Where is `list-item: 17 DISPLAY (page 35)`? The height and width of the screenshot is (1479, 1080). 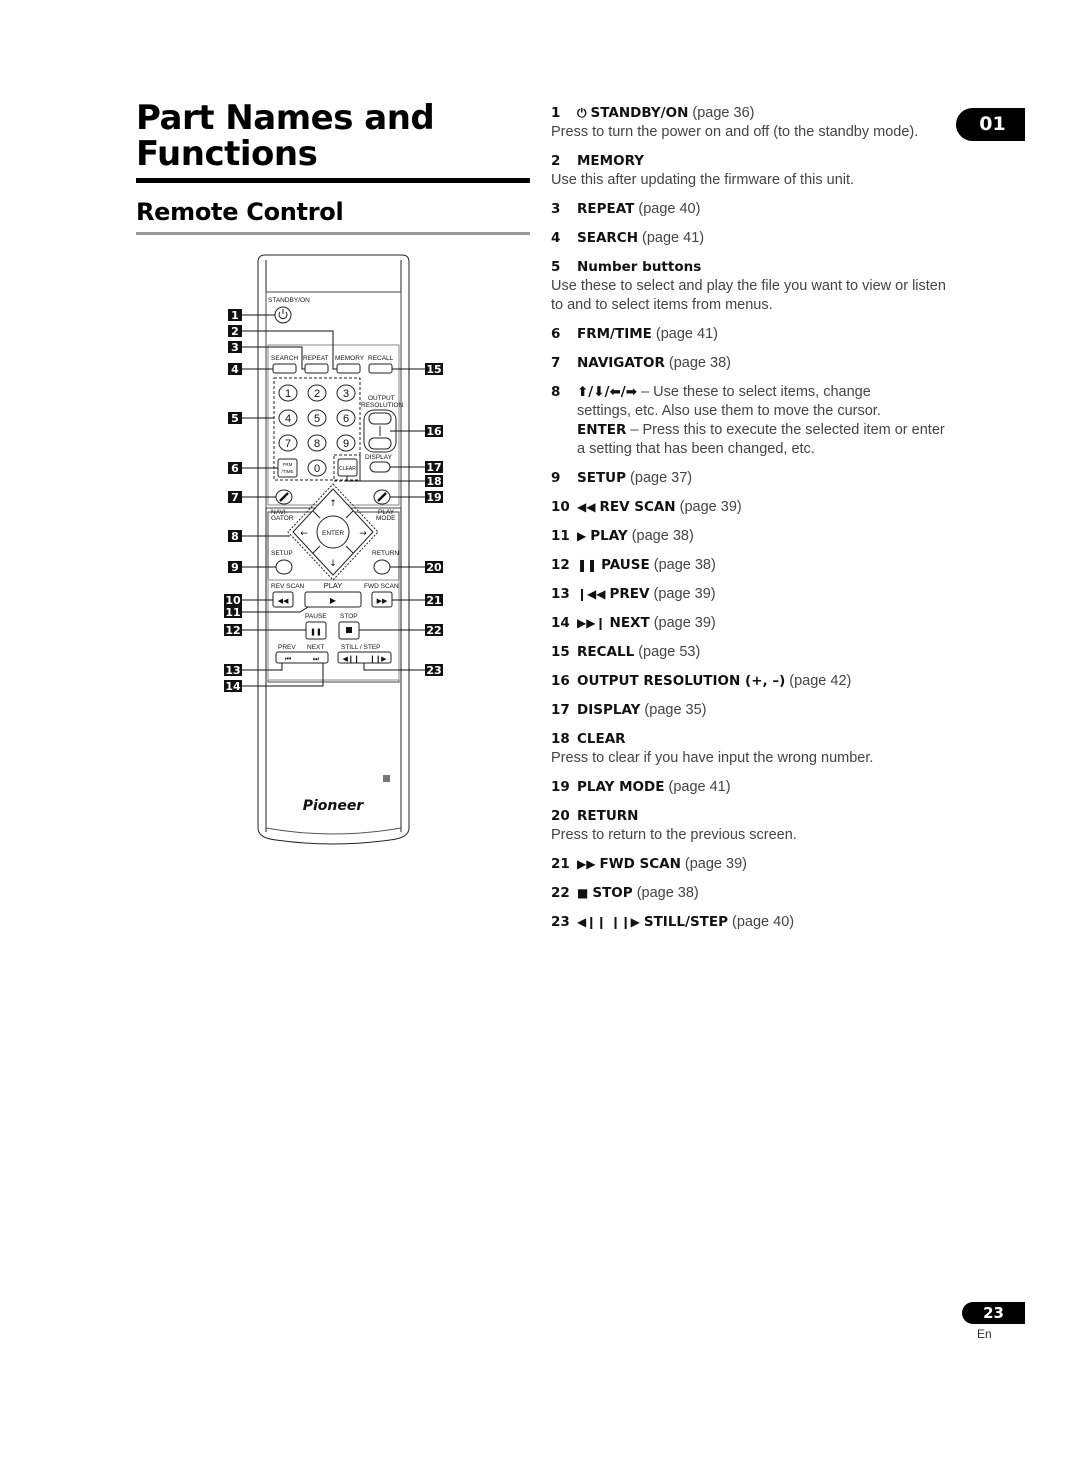
list-item: 17 DISPLAY (page 35) is located at coordinates (629, 710).